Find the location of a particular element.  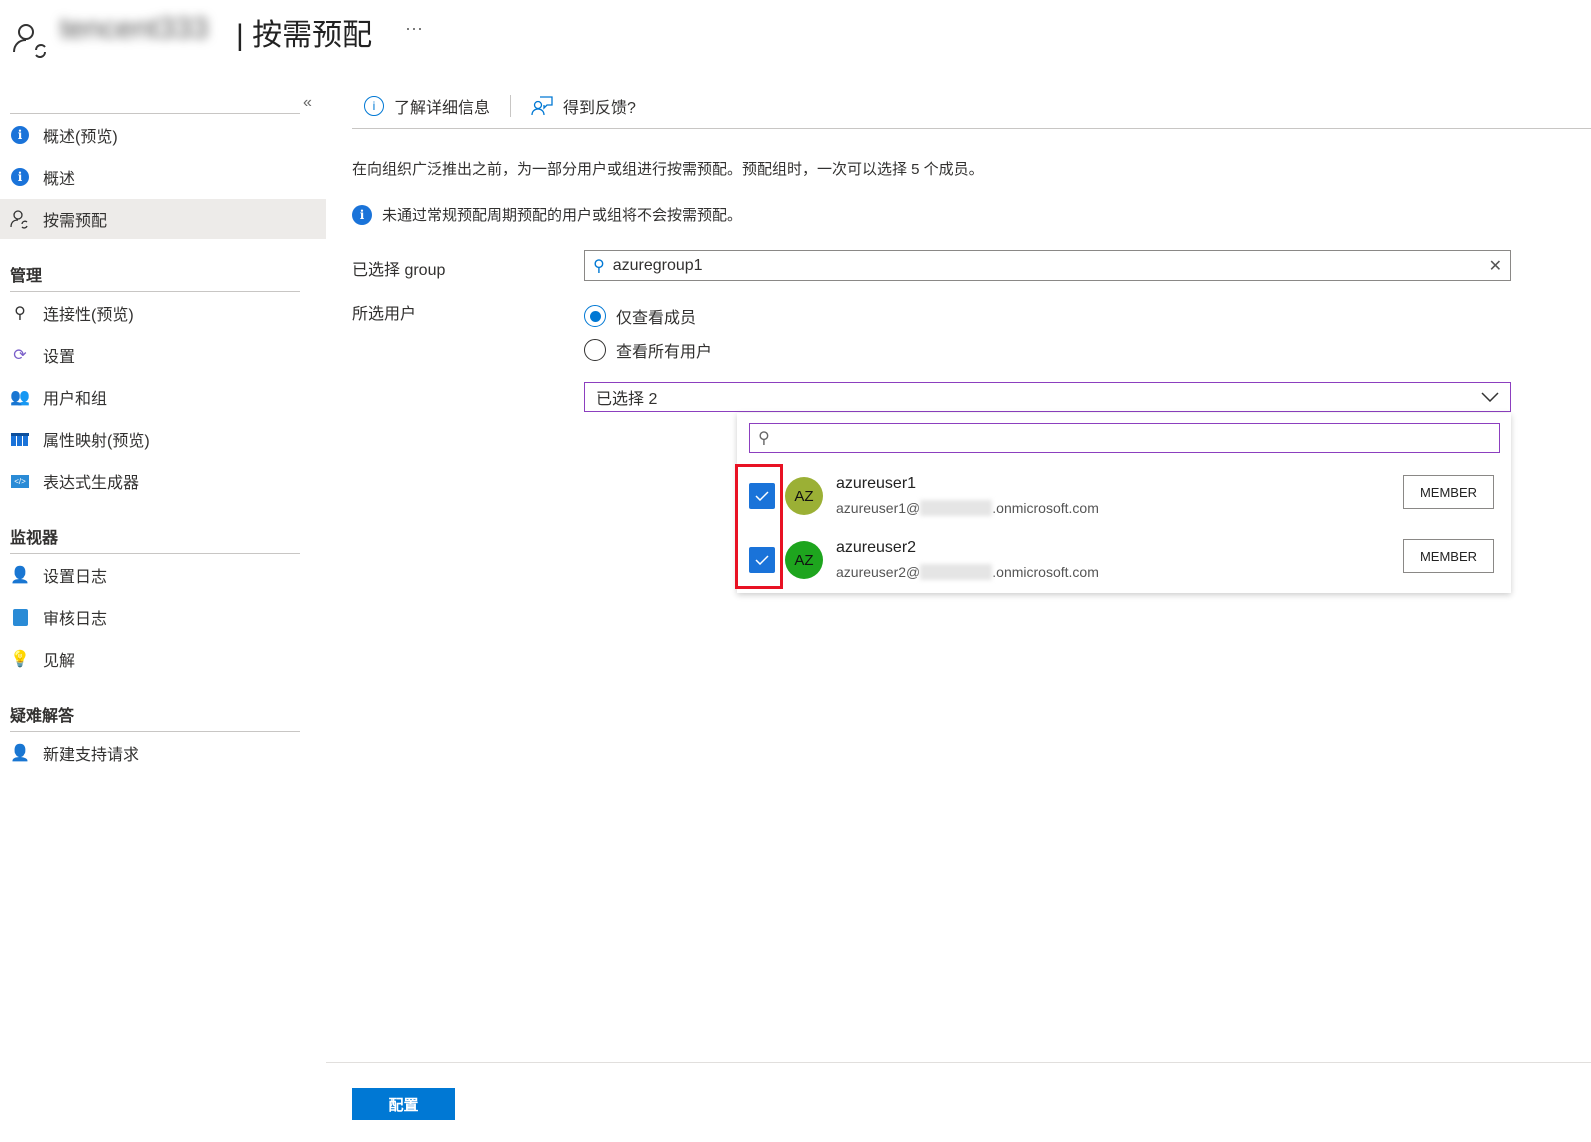

radio-all-users: 查看所有用户 is located at coordinates (648, 350).